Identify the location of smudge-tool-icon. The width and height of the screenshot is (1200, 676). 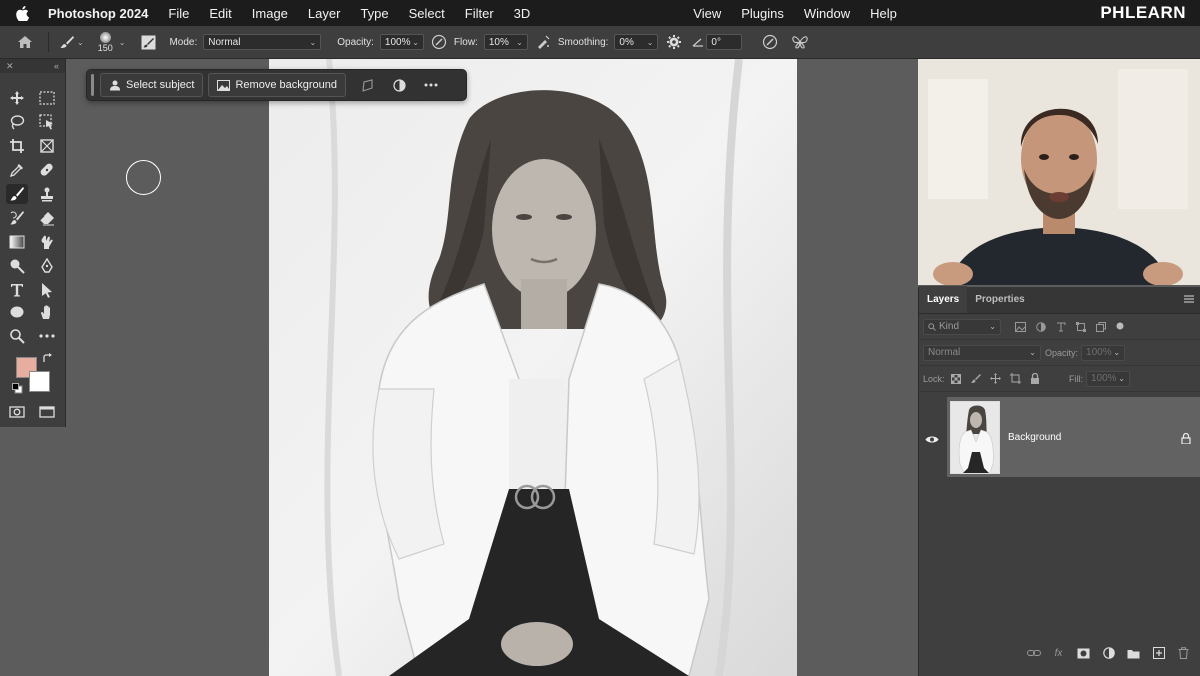
(47, 242).